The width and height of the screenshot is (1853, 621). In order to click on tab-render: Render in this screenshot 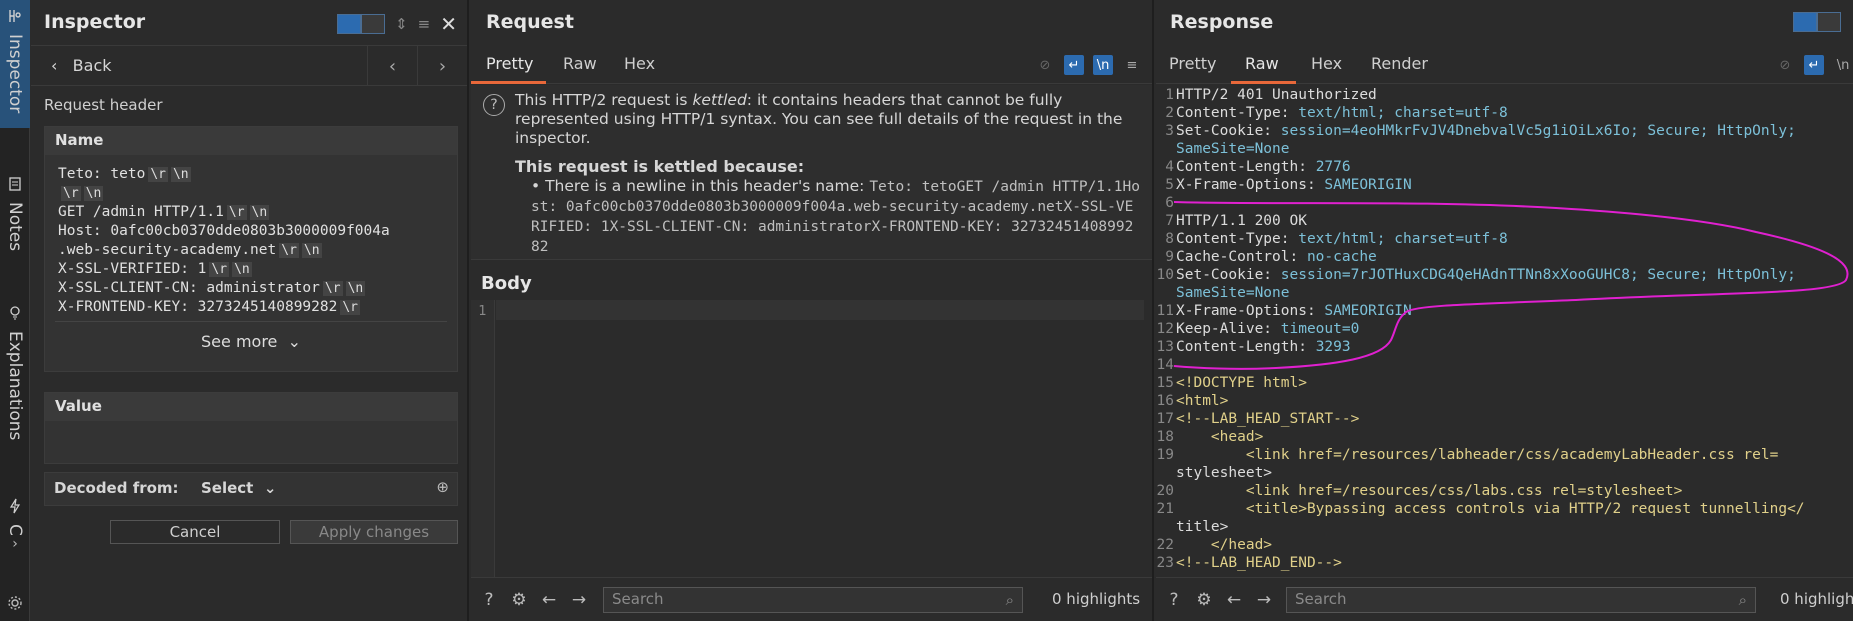, I will do `click(1399, 63)`.